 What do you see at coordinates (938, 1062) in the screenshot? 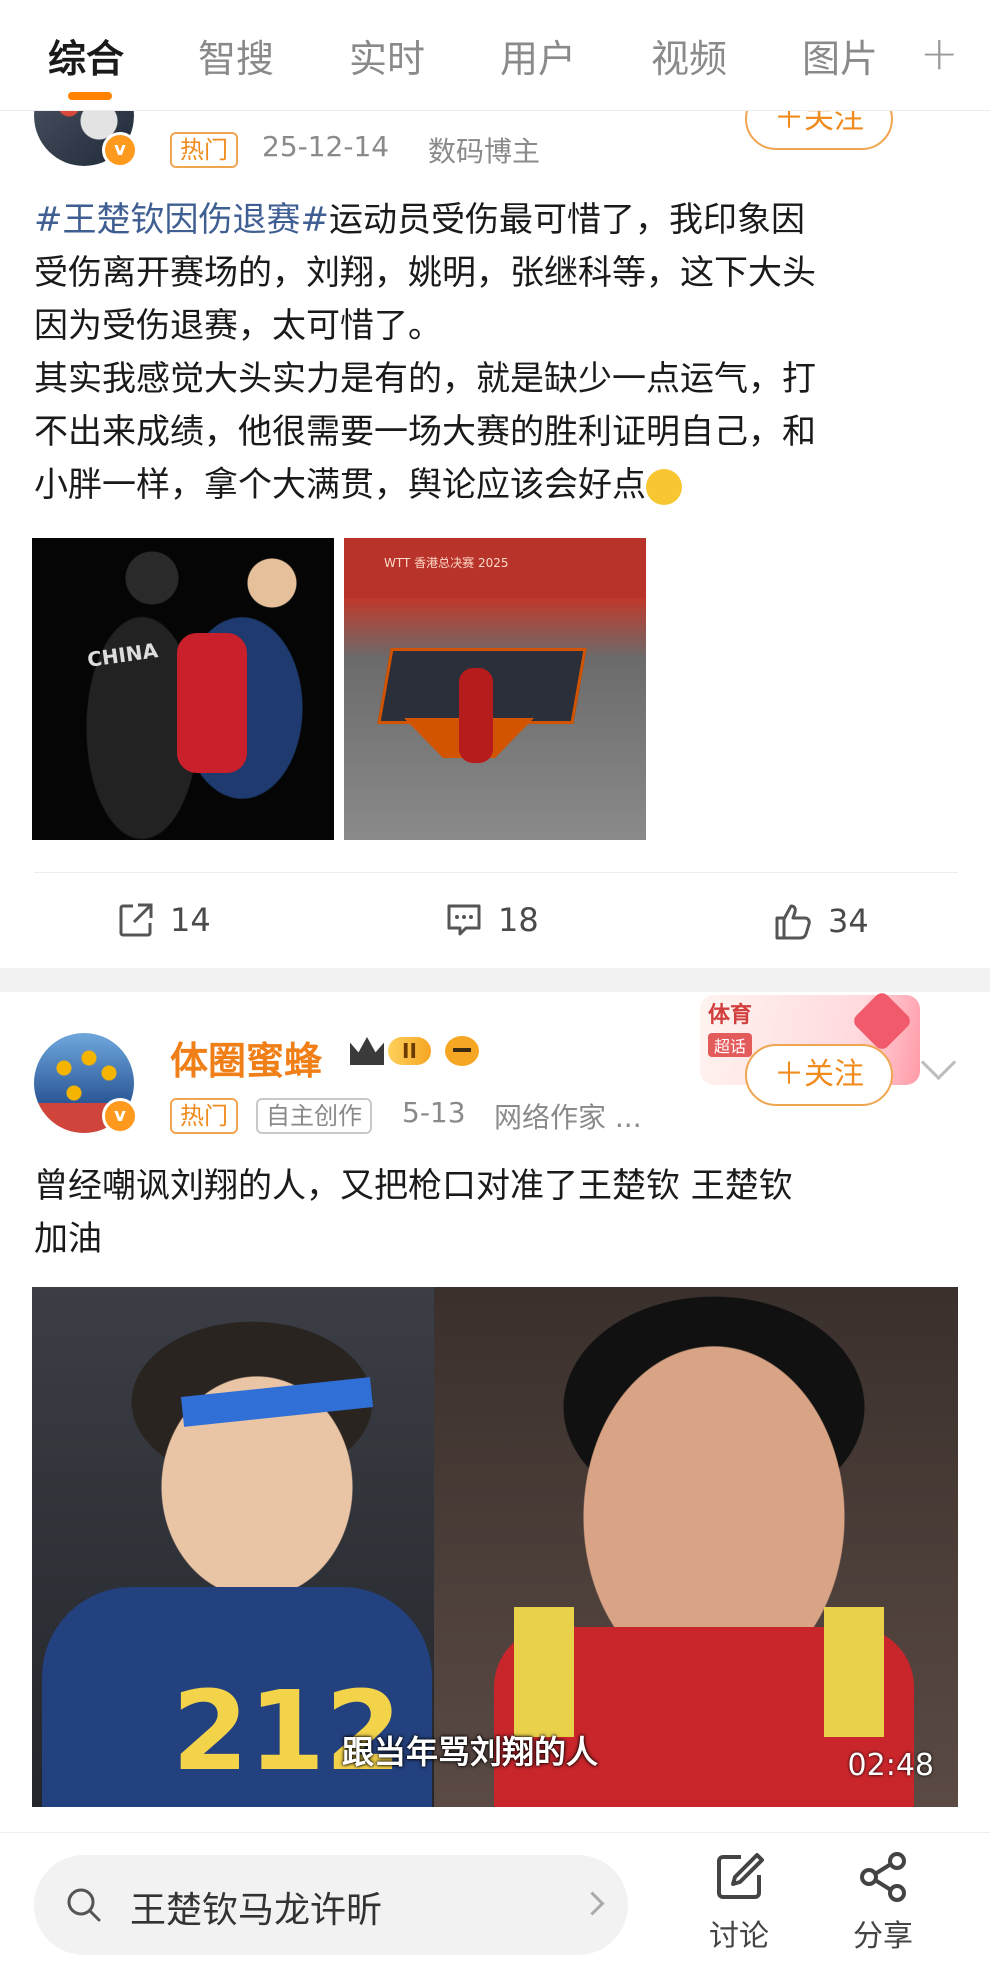
I see `chevron-down-icon` at bounding box center [938, 1062].